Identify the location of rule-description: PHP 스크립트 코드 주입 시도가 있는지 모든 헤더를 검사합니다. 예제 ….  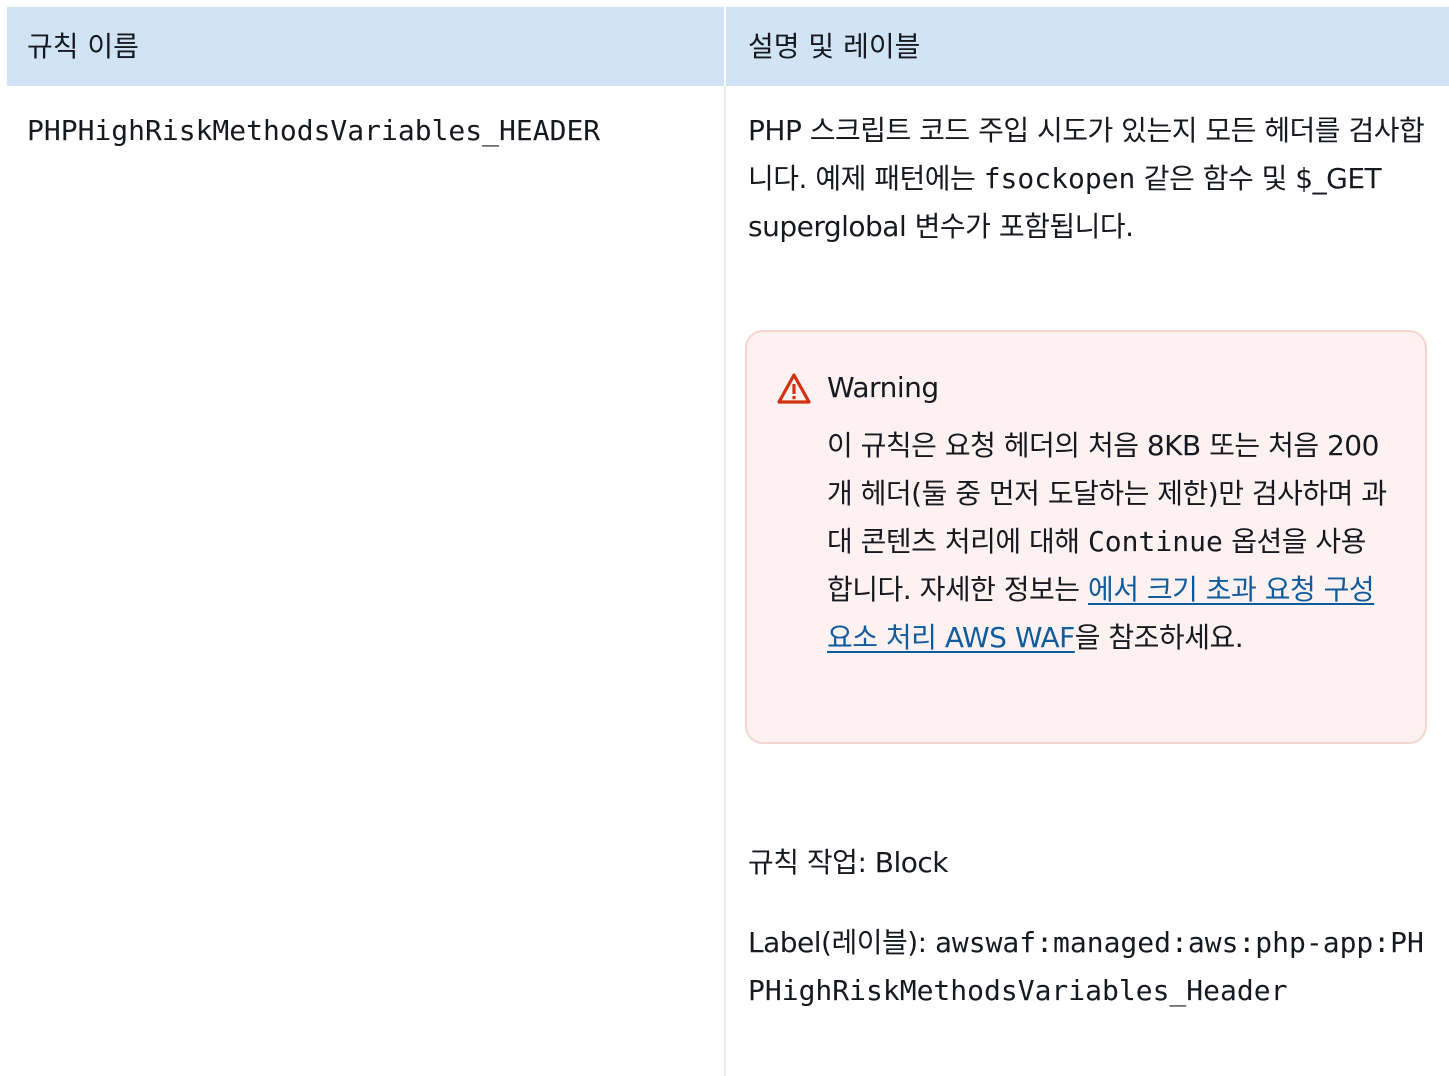
(1088, 179).